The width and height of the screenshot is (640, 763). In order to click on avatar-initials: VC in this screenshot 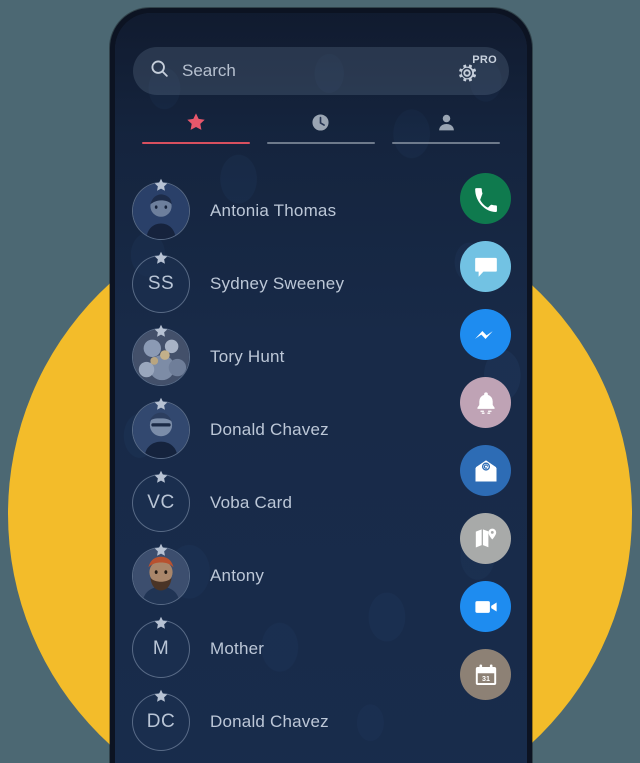, I will do `click(161, 502)`.